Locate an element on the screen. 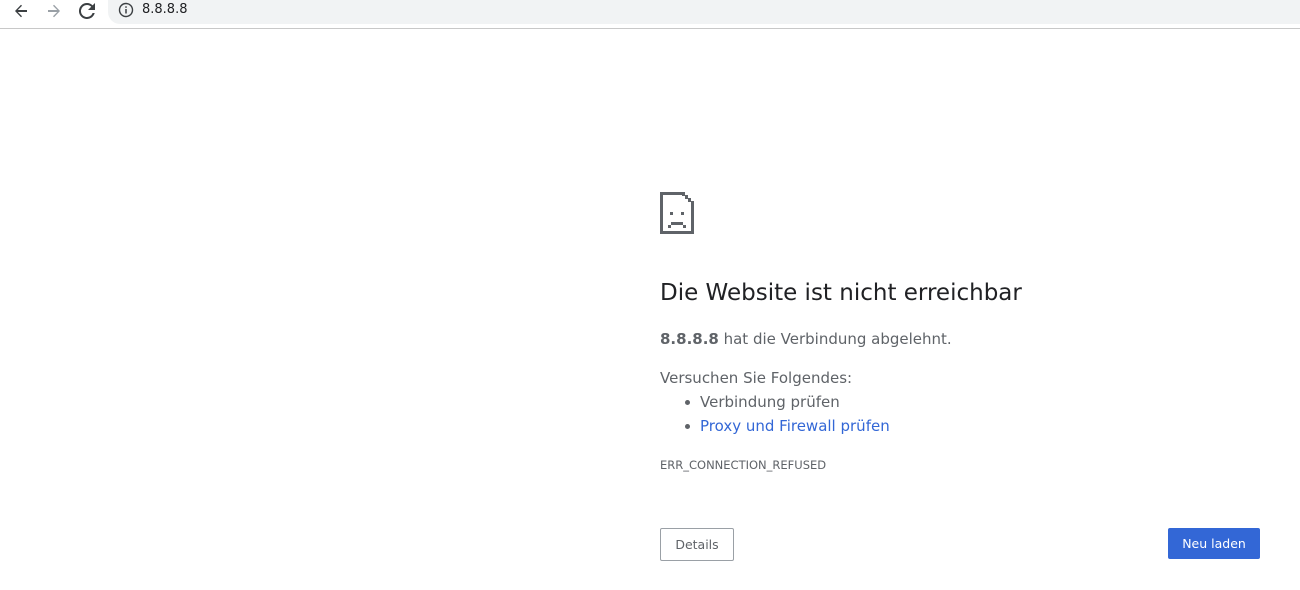  arrow-left-icon is located at coordinates (21, 11).